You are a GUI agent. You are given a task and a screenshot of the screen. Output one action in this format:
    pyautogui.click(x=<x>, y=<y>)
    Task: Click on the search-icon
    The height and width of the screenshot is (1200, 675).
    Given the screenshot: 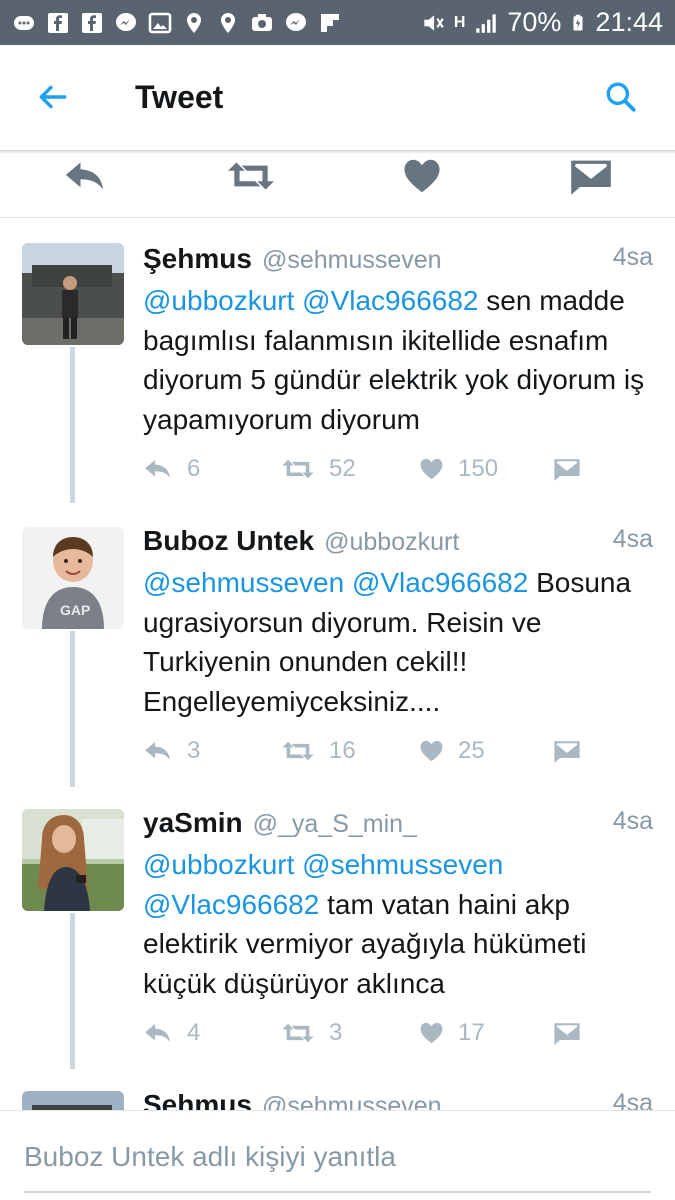 What is the action you would take?
    pyautogui.click(x=621, y=97)
    